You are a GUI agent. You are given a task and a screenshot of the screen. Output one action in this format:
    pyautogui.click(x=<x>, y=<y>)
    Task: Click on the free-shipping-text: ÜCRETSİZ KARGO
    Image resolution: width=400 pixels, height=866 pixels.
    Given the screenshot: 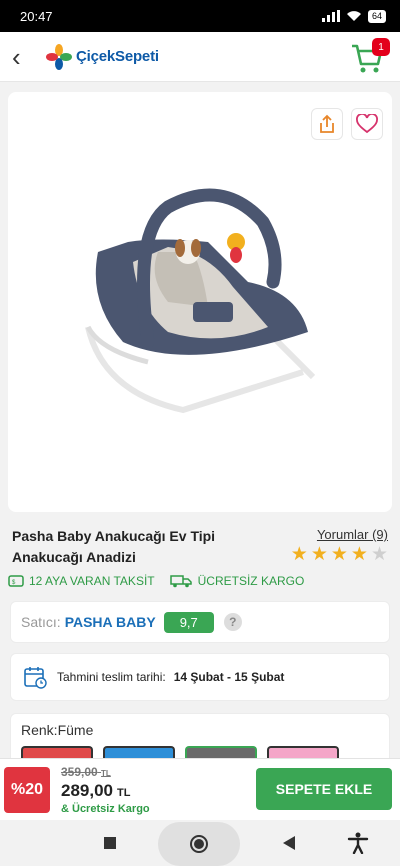 What is the action you would take?
    pyautogui.click(x=251, y=581)
    